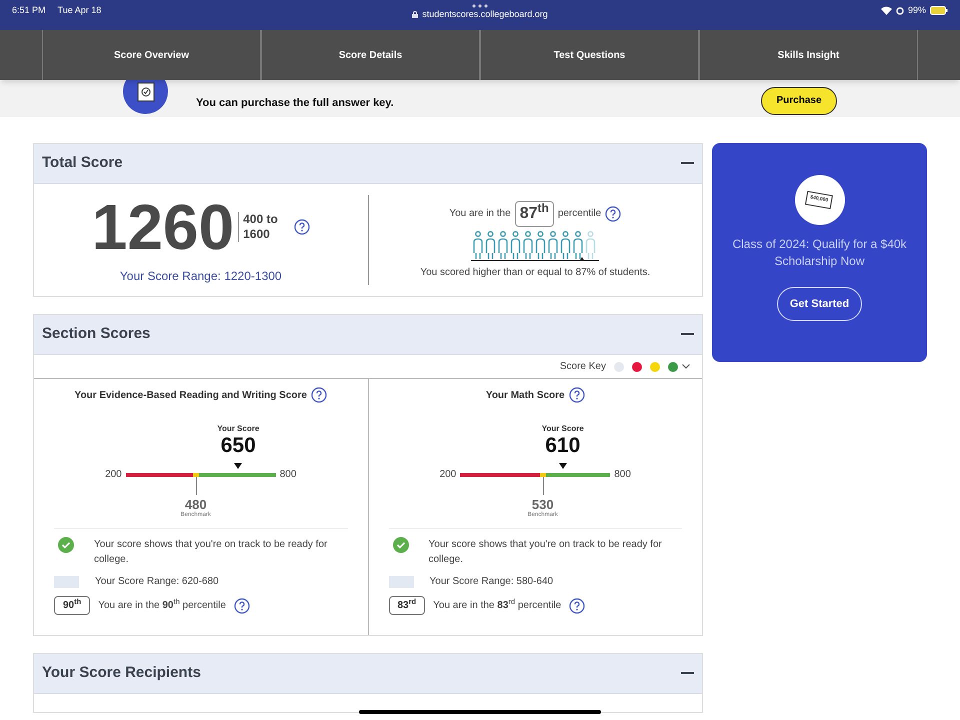 This screenshot has width=960, height=720. I want to click on section-header: Your Score Recipients, so click(368, 674).